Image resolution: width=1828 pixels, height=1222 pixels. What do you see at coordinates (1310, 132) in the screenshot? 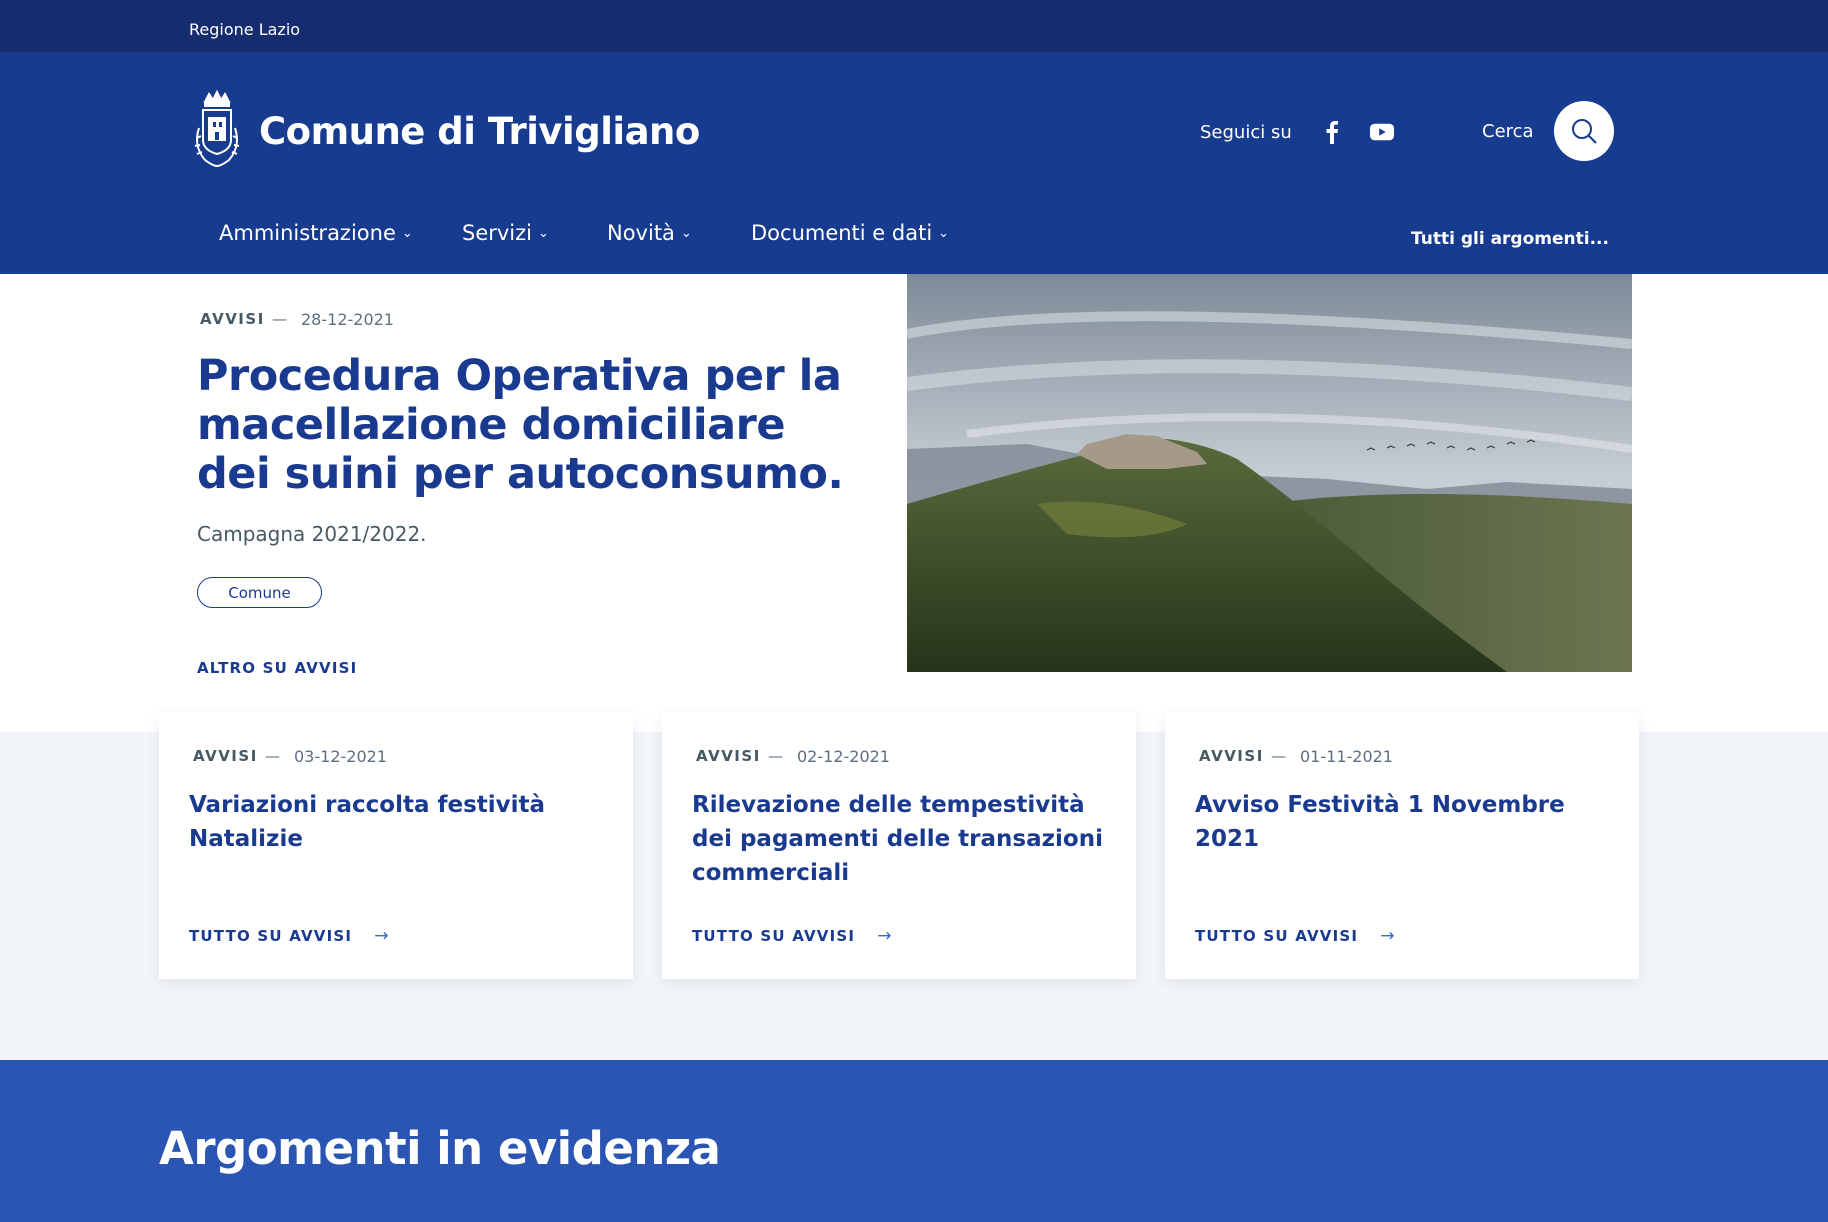
I see `social-links: Seguici su` at bounding box center [1310, 132].